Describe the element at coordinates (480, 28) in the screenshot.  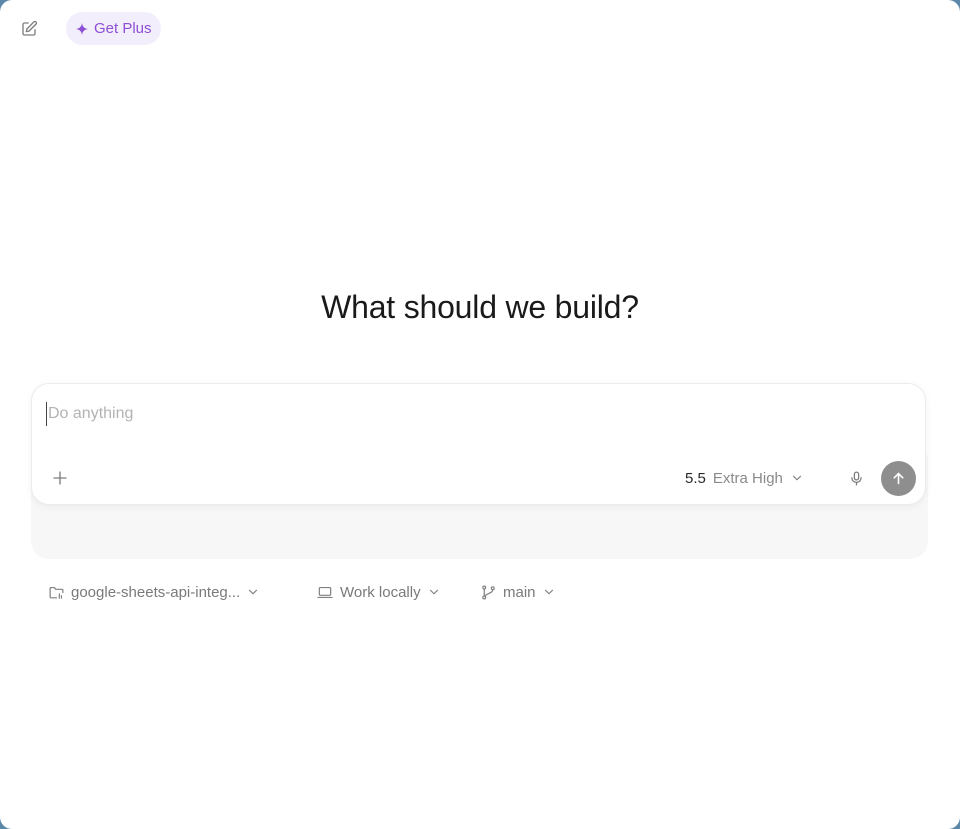
I see `top-bar: Get Plus` at that location.